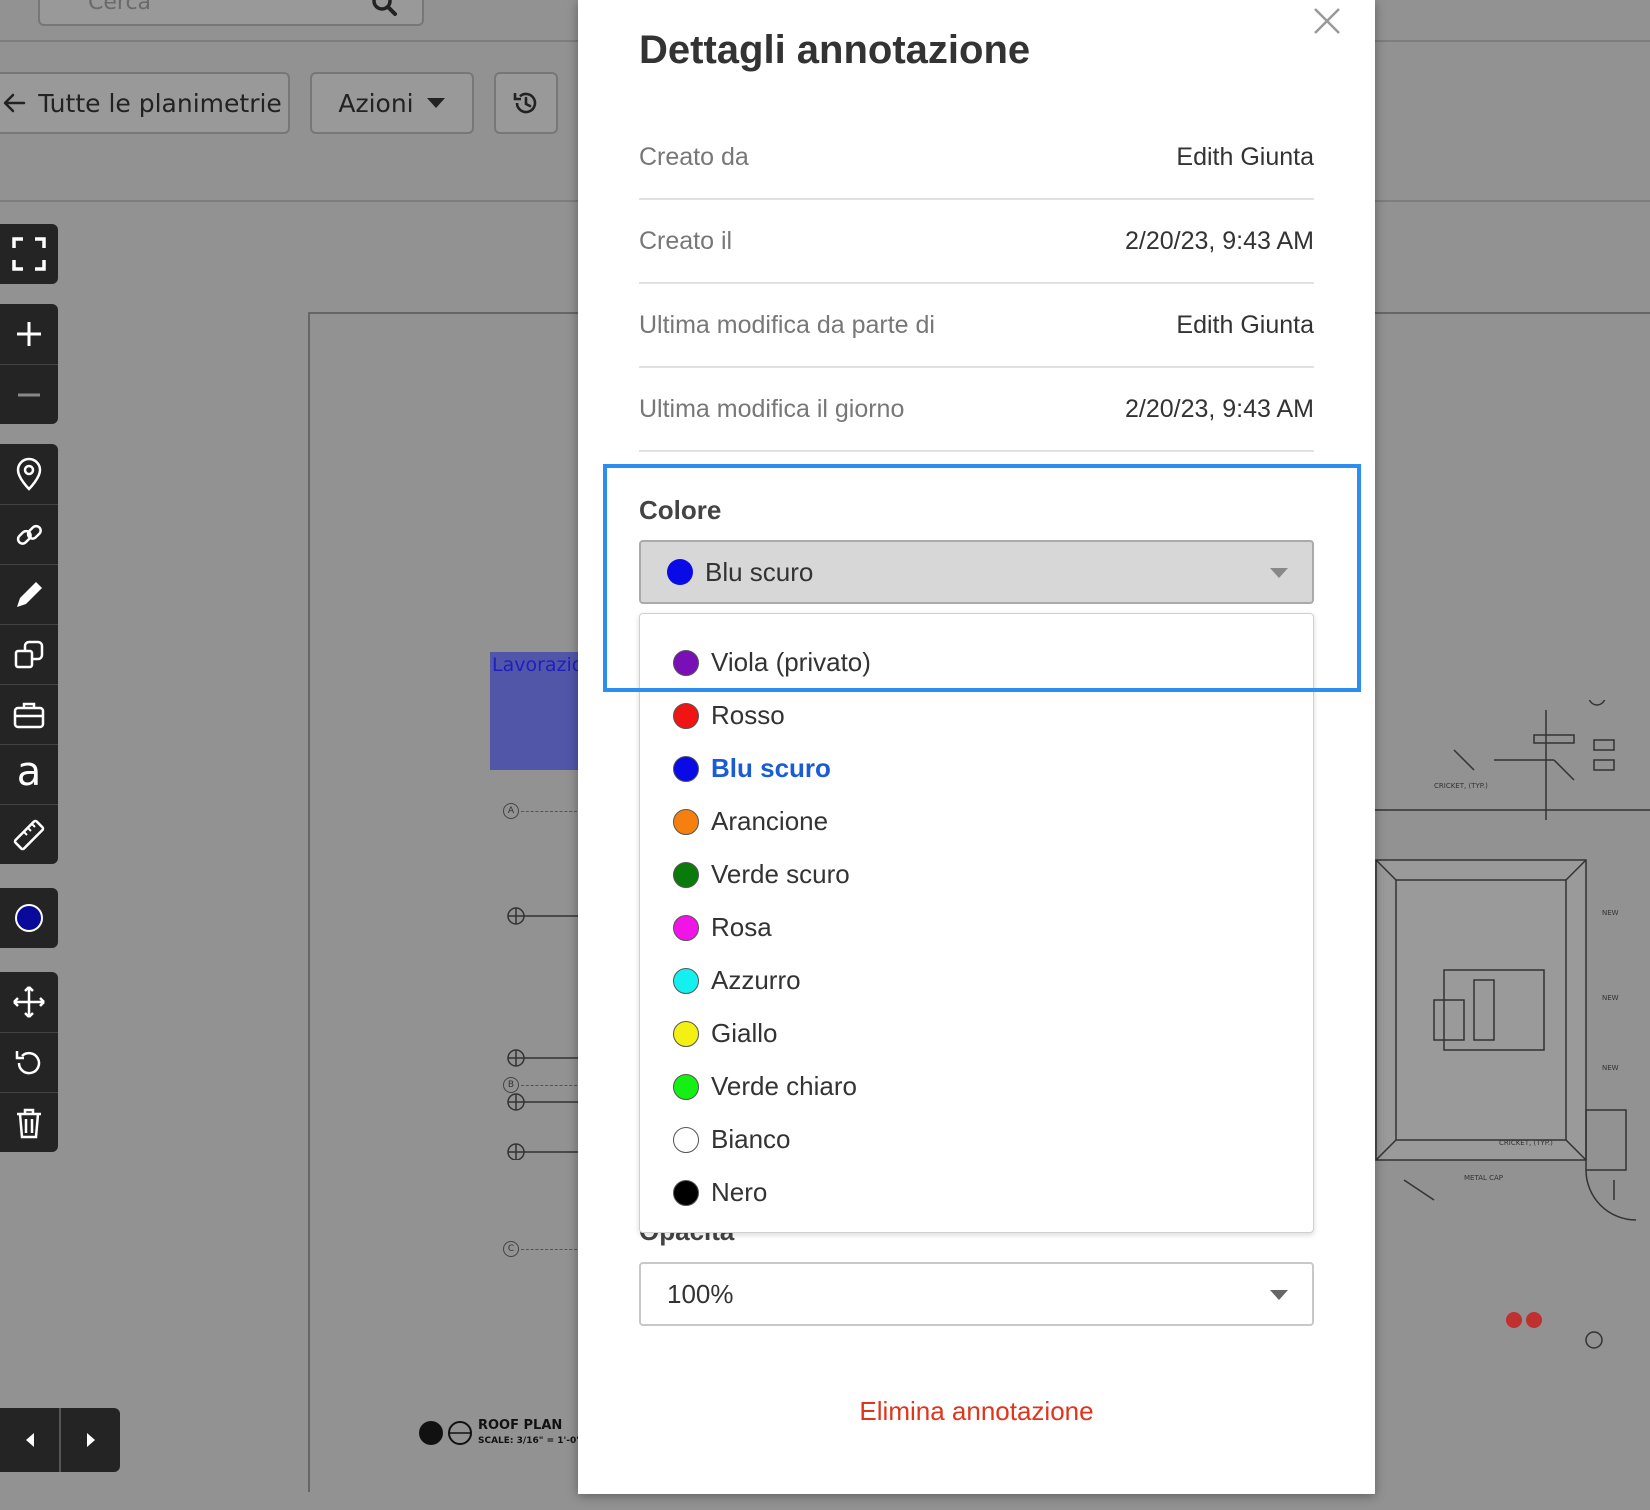 This screenshot has height=1510, width=1650. I want to click on color-option-arancione: Arancione, so click(976, 821).